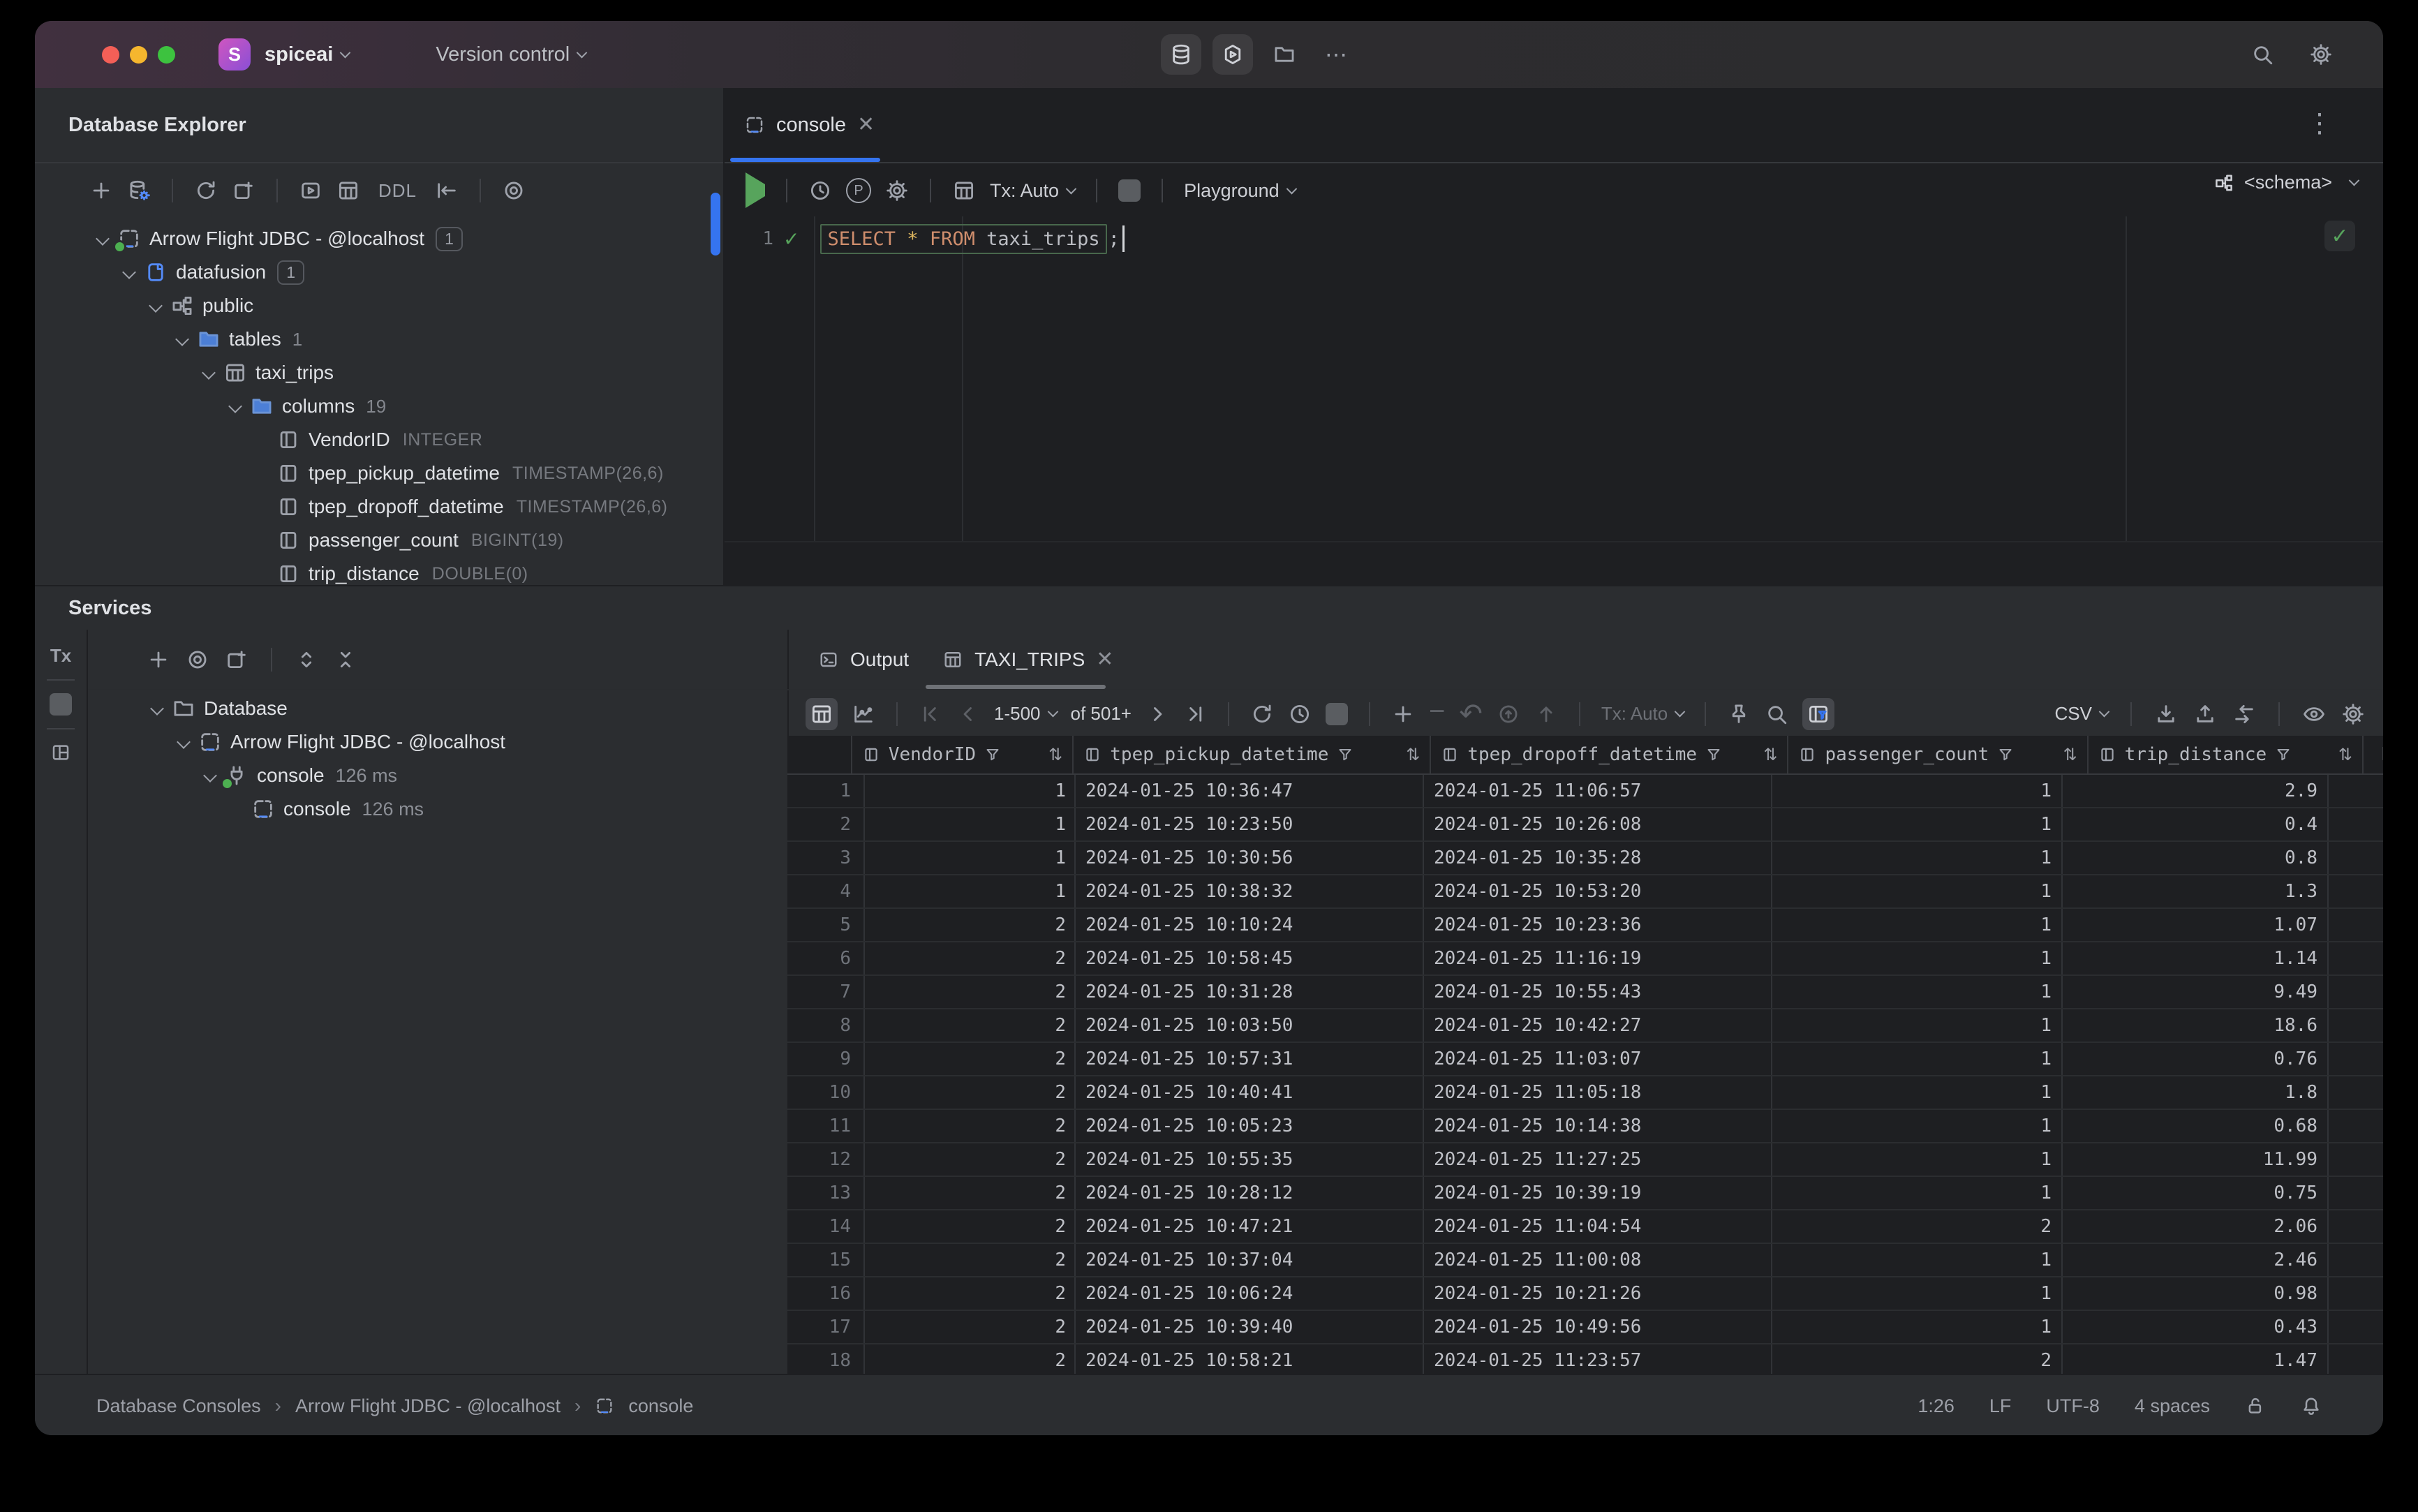  What do you see at coordinates (158, 660) in the screenshot?
I see `add-service-button` at bounding box center [158, 660].